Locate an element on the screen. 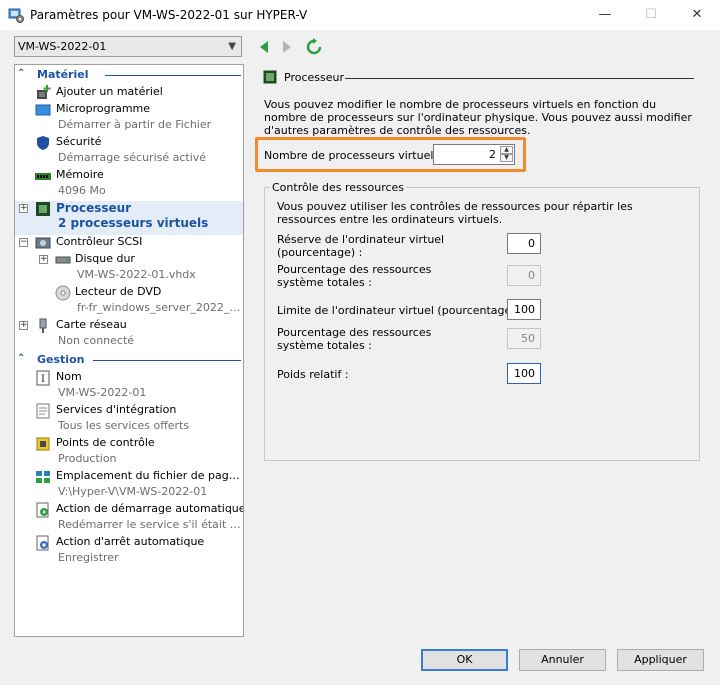 The width and height of the screenshot is (720, 685). vcpu-count-stepper: 2 ▲ ▼ is located at coordinates (474, 154).